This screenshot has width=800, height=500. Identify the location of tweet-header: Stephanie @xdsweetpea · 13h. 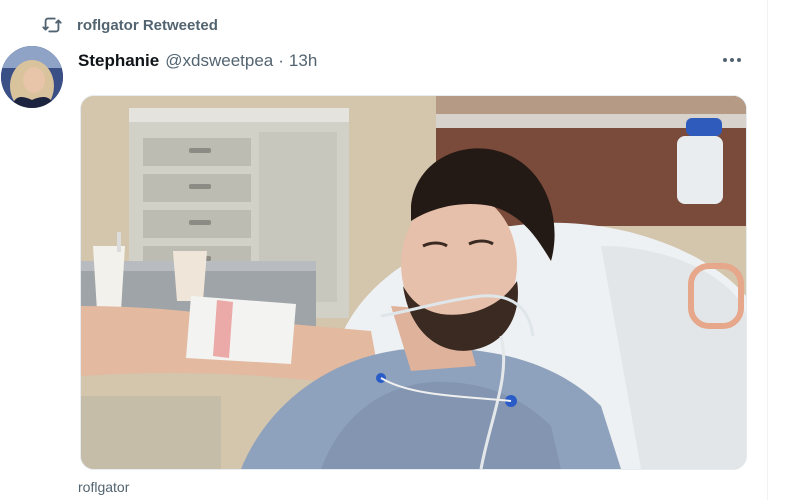
(197, 61).